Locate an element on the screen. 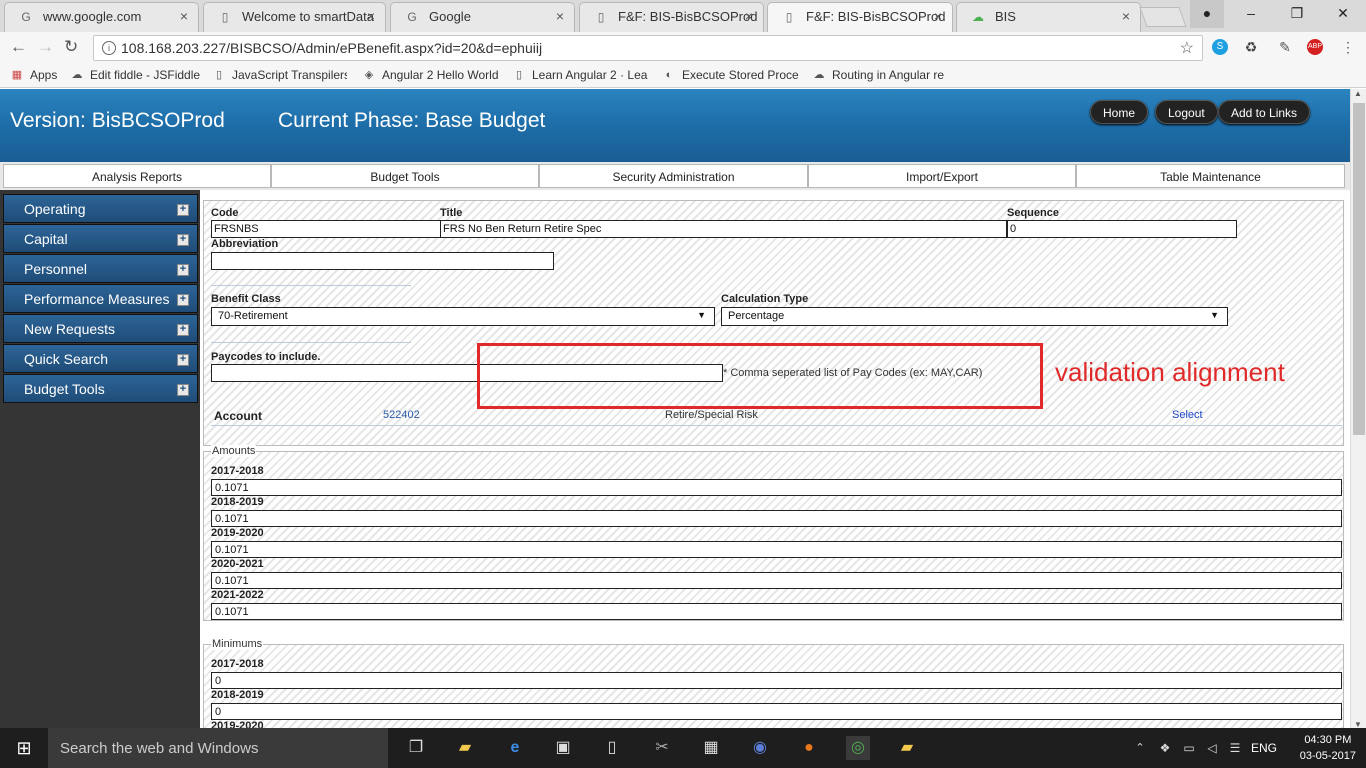 Image resolution: width=1366 pixels, height=768 pixels. back-icon: ← is located at coordinates (18, 47).